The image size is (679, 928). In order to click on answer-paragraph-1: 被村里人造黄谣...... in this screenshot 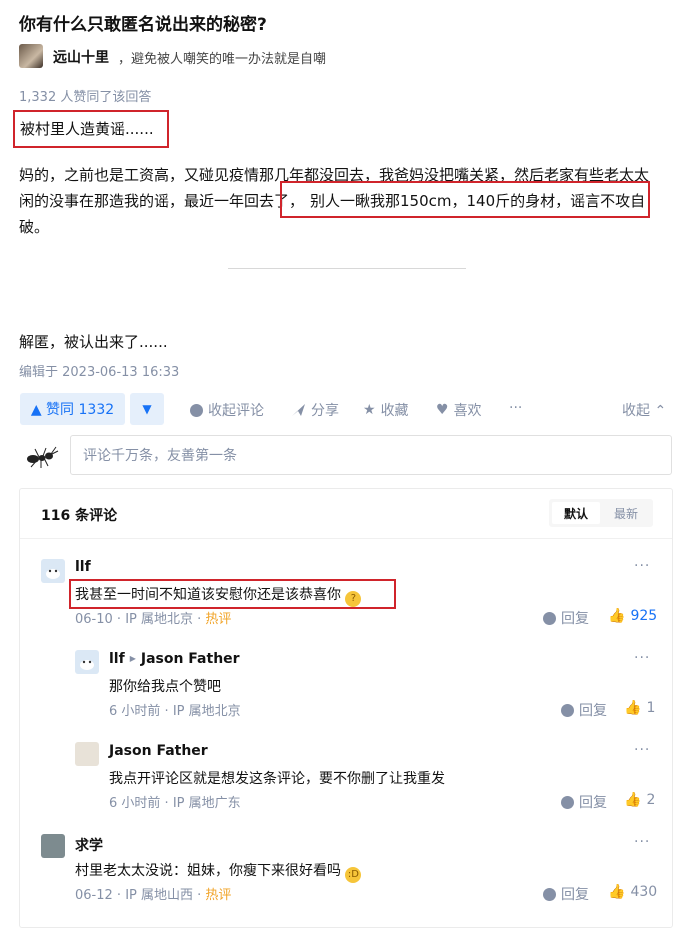, I will do `click(87, 129)`.